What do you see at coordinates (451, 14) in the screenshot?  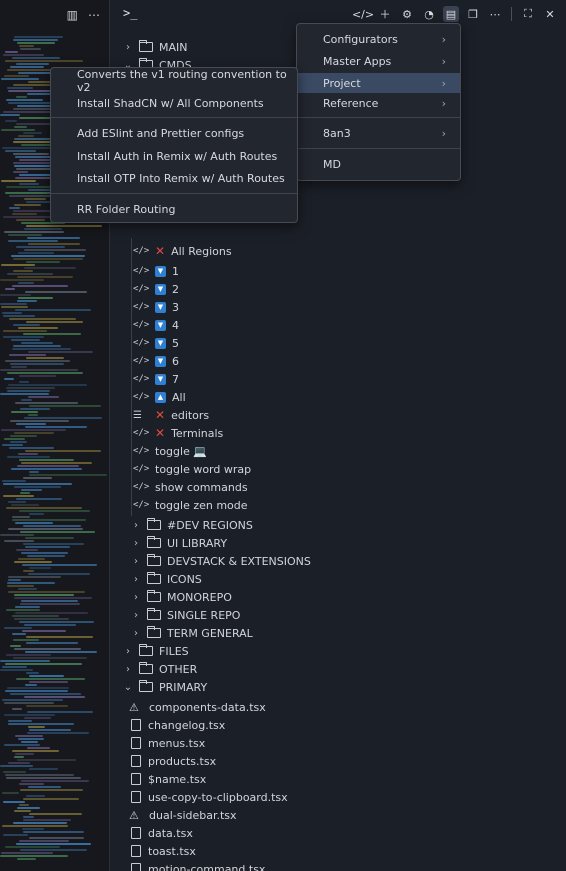 I see `panel-icon: ▤` at bounding box center [451, 14].